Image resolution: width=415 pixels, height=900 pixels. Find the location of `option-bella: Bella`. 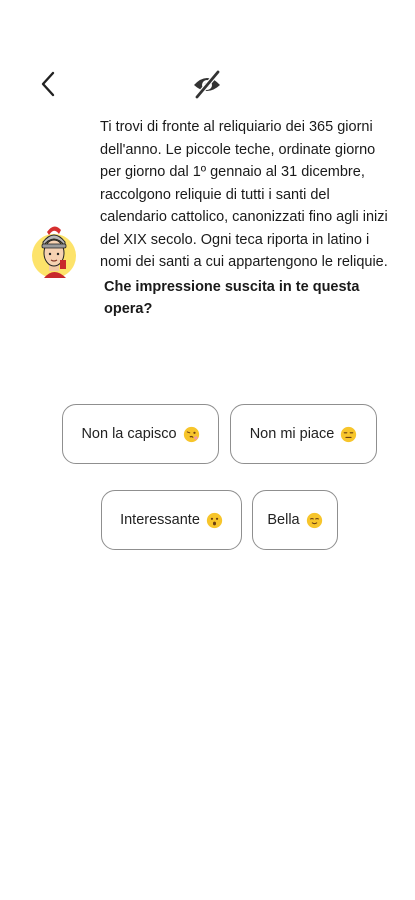

option-bella: Bella is located at coordinates (295, 520).